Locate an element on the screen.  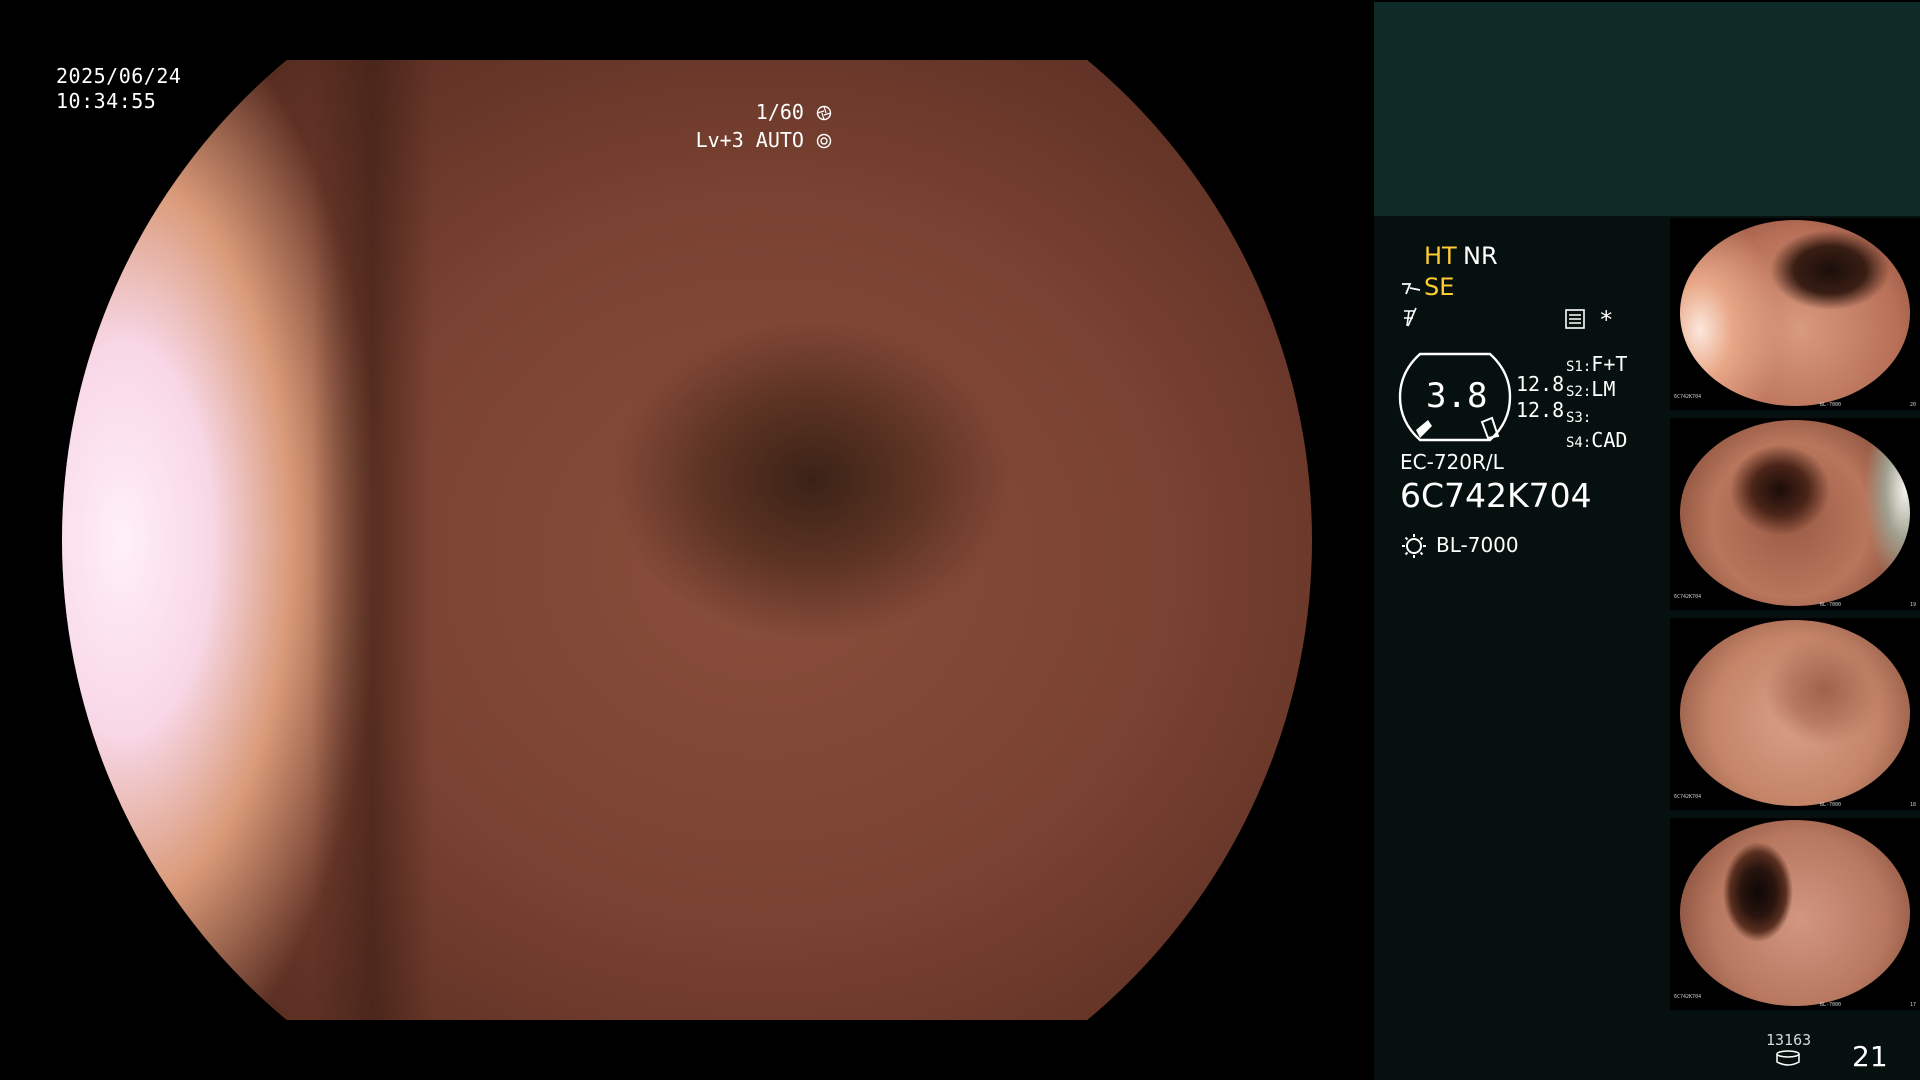
asterisk-indicator: * is located at coordinates (1606, 320).